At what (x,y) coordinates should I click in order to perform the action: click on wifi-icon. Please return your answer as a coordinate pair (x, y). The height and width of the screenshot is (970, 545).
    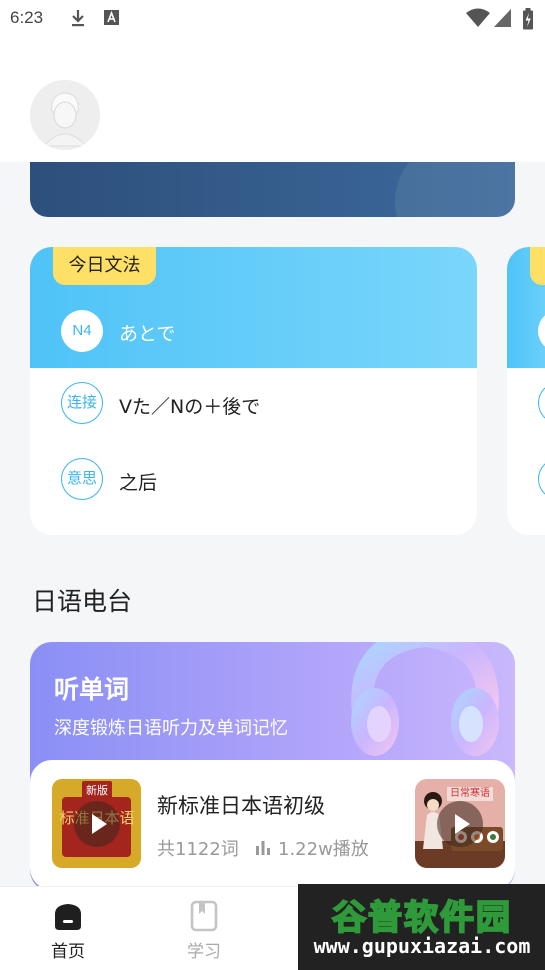
    Looking at the image, I should click on (478, 17).